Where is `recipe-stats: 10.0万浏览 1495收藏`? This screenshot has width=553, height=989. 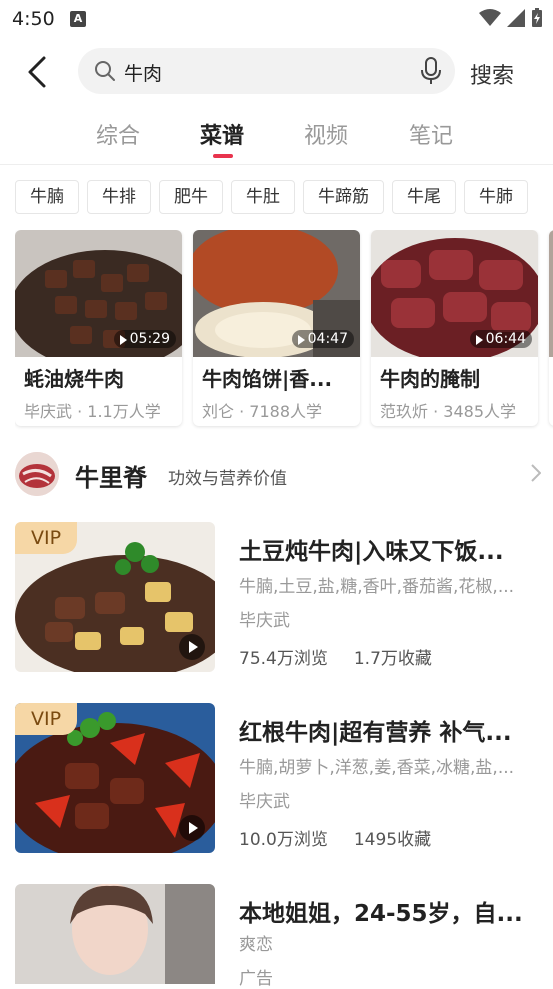
recipe-stats: 10.0万浏览 1495收藏 is located at coordinates (348, 837).